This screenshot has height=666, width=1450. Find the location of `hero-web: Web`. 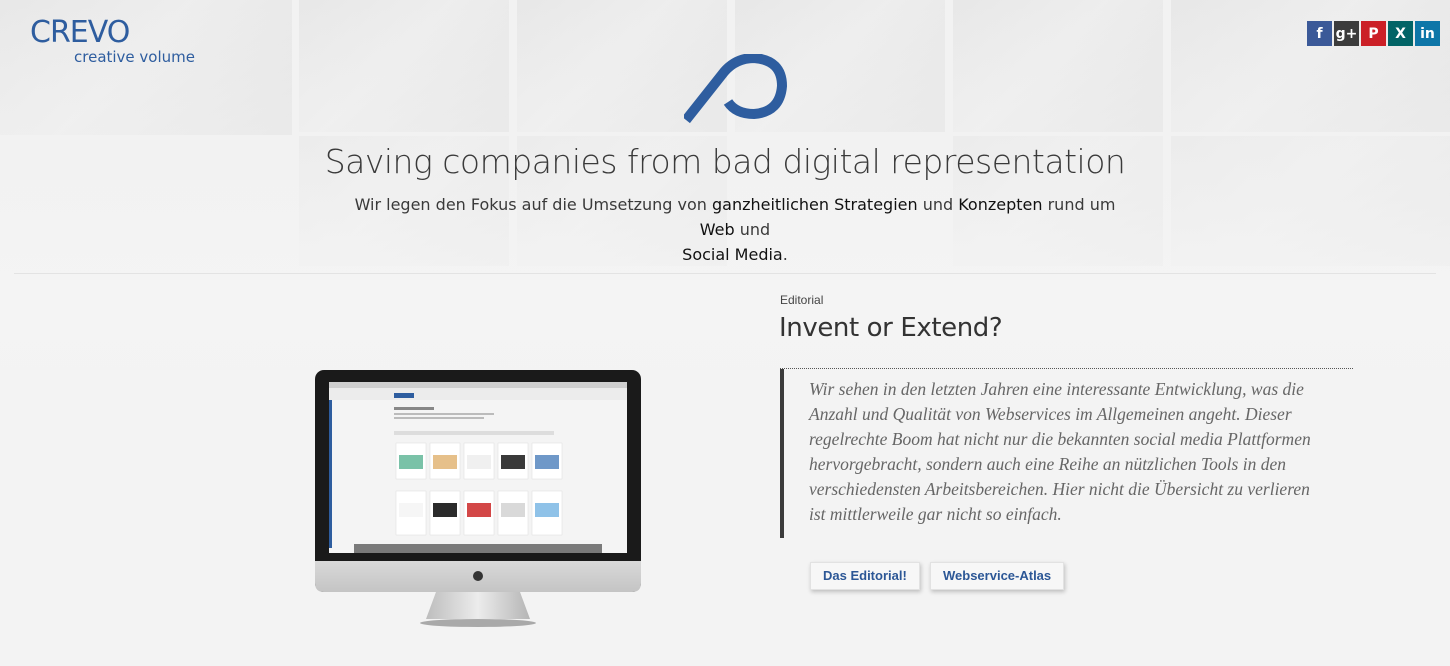

hero-web: Web is located at coordinates (717, 229).